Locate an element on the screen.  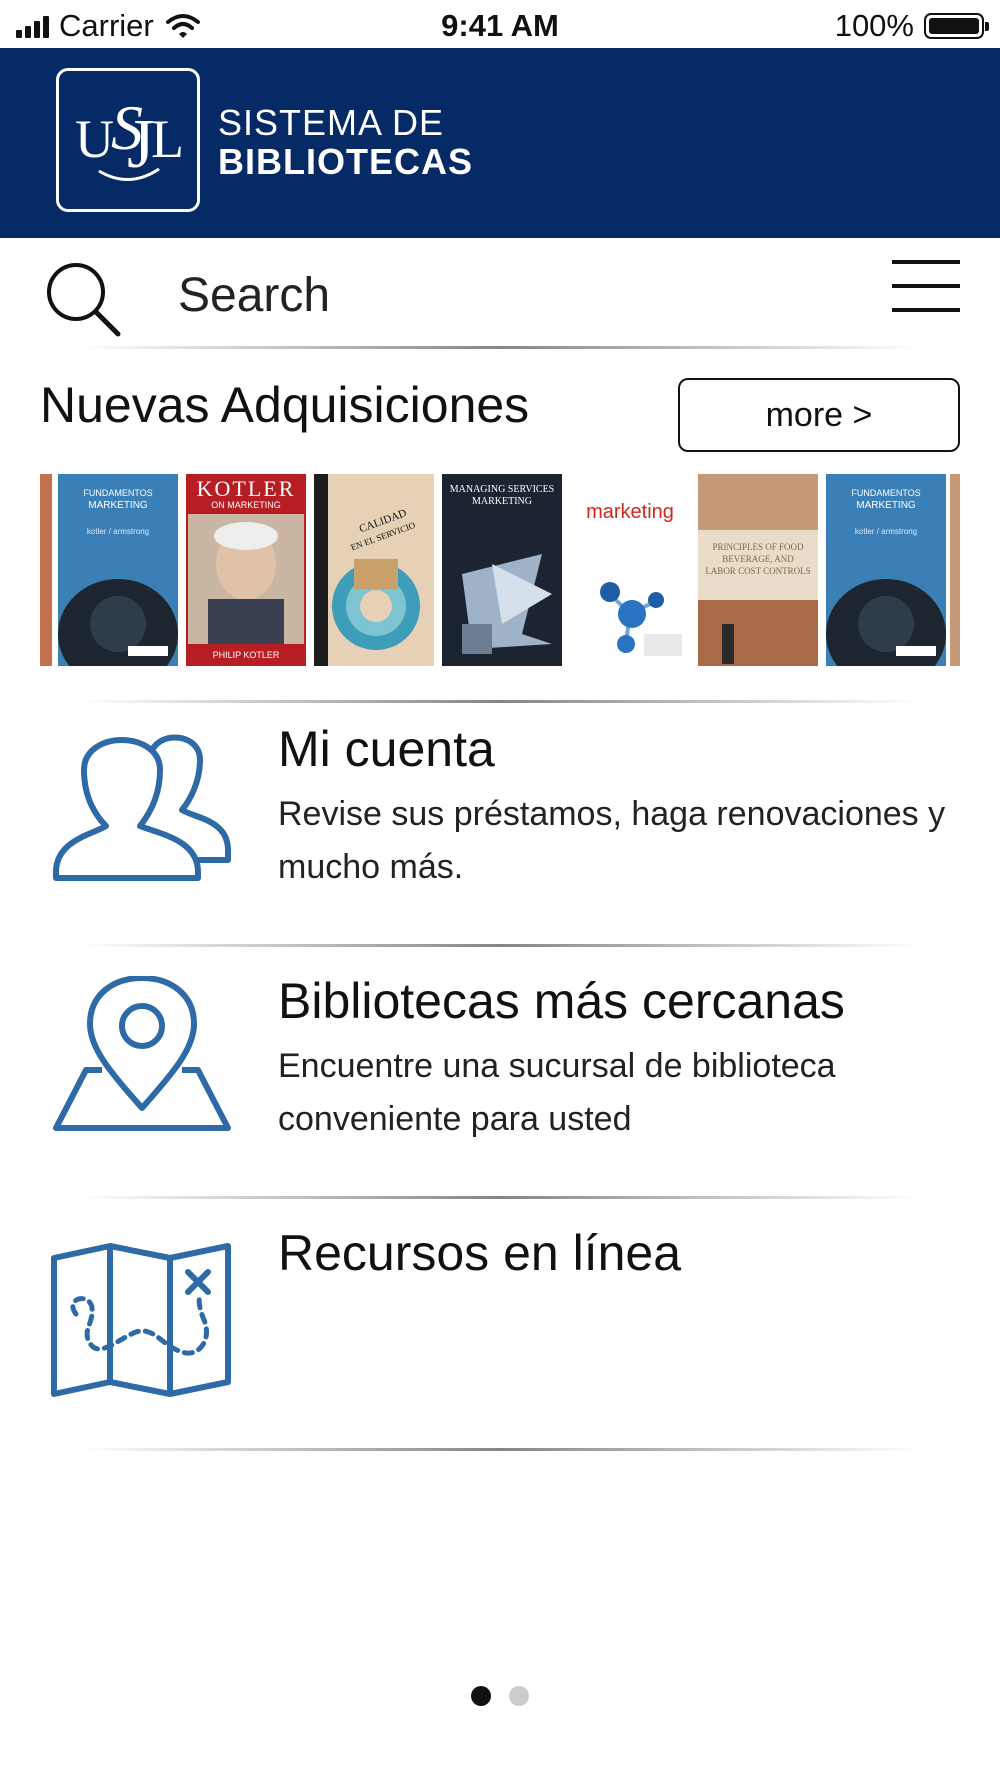
brand-name: SISTEMA DE BIBLIOTECAS is located at coordinates (345, 143).